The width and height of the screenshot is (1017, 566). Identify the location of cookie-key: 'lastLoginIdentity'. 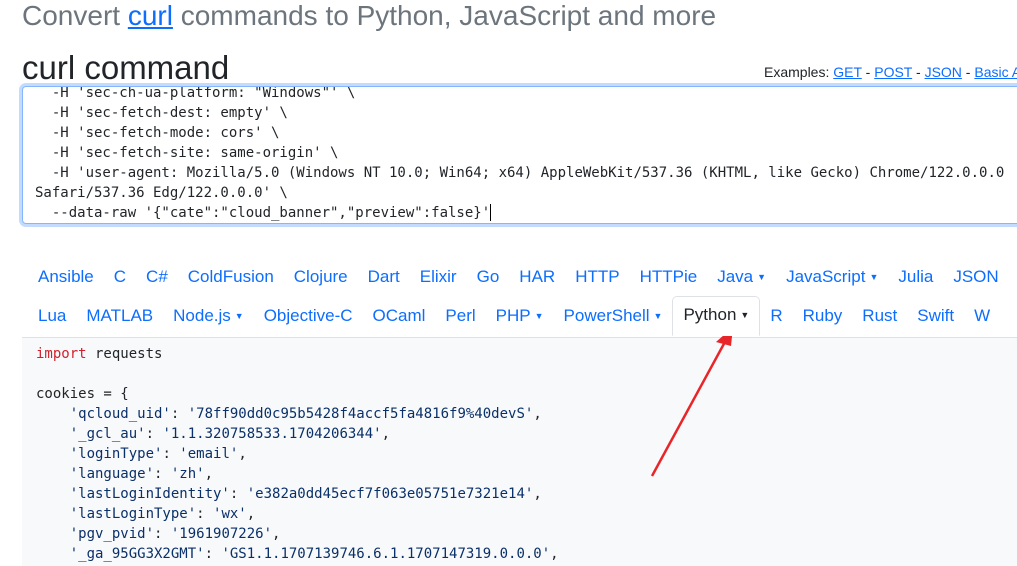
(149, 494).